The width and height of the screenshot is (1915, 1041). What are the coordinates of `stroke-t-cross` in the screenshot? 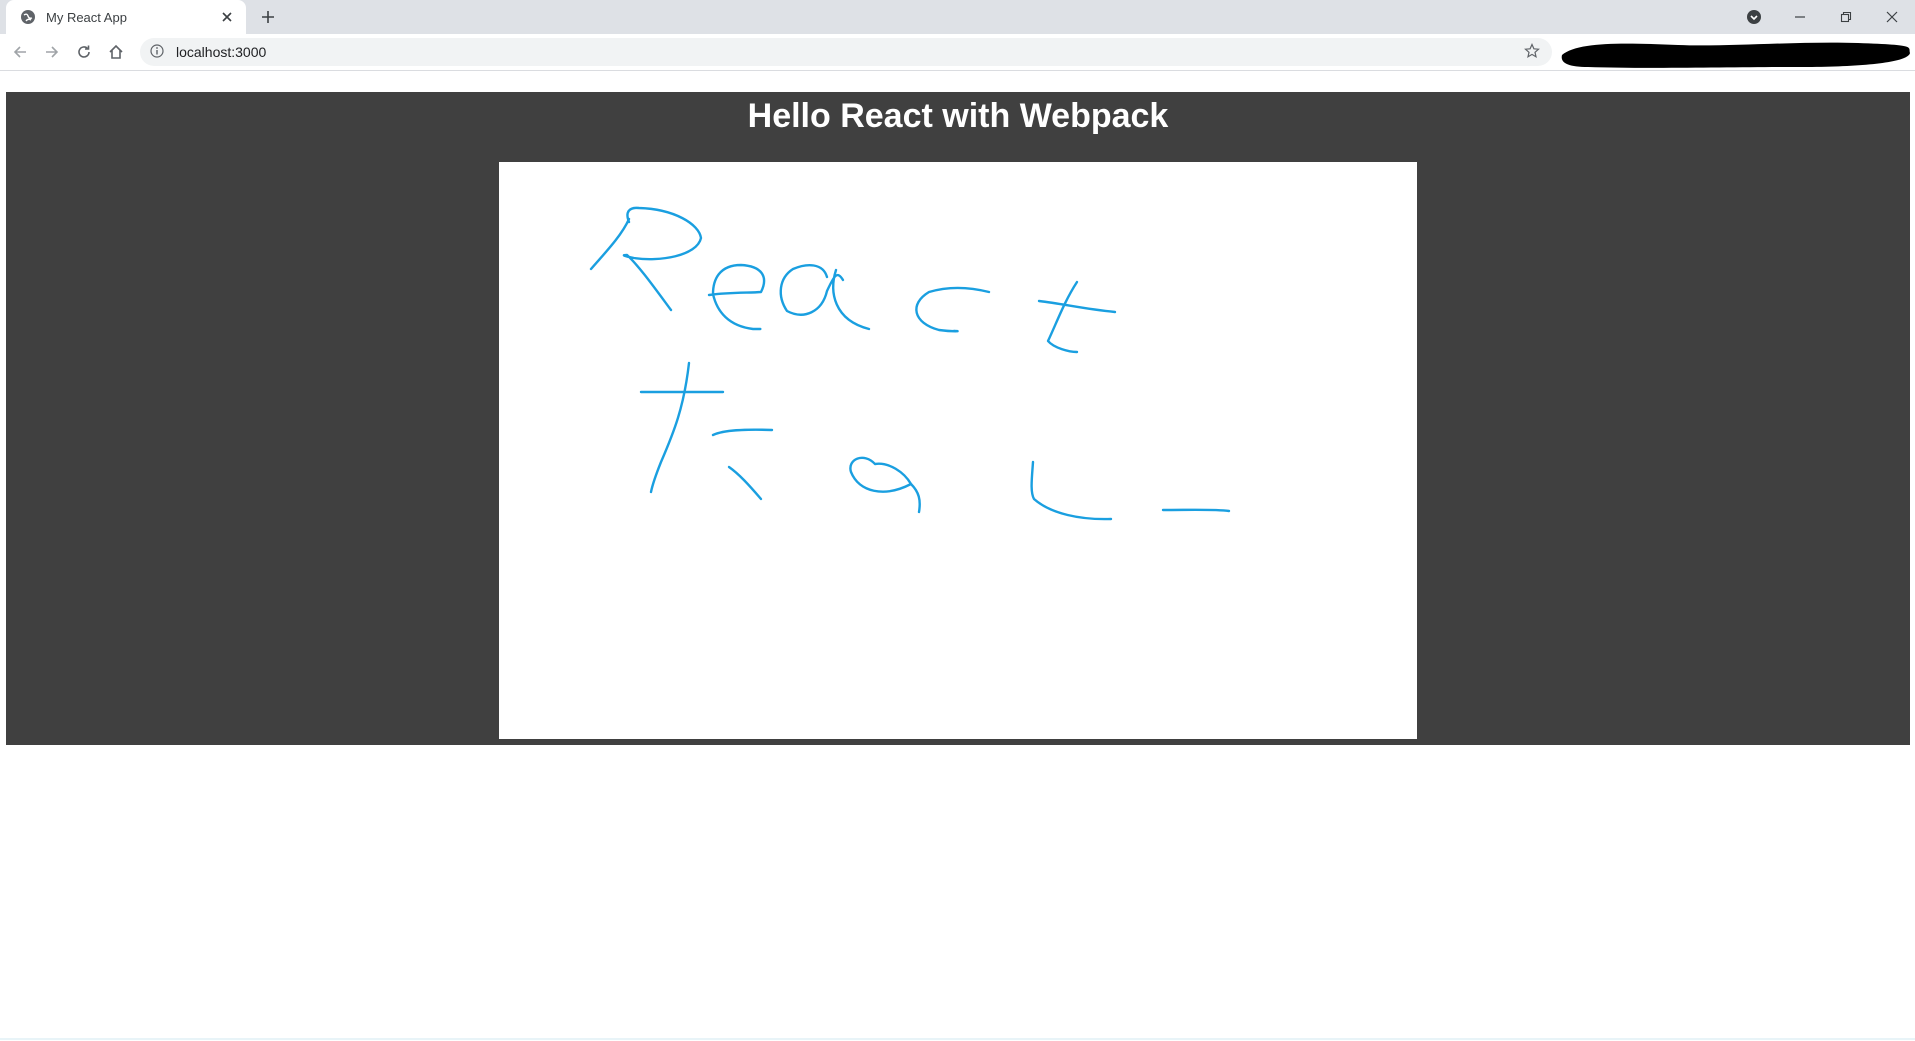 It's located at (1077, 306).